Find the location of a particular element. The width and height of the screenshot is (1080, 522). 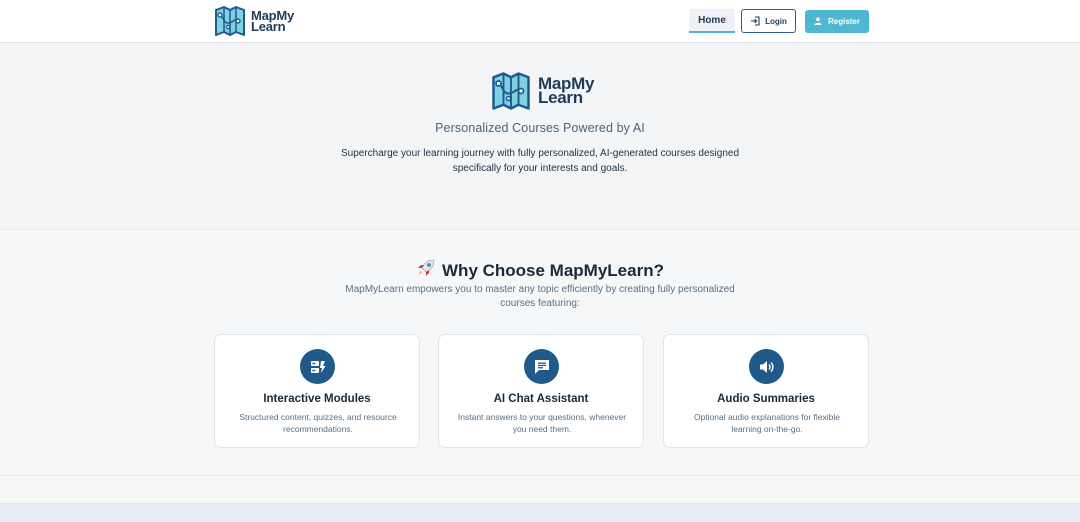

brand-logo-link: MapMy Learn is located at coordinates (254, 21).